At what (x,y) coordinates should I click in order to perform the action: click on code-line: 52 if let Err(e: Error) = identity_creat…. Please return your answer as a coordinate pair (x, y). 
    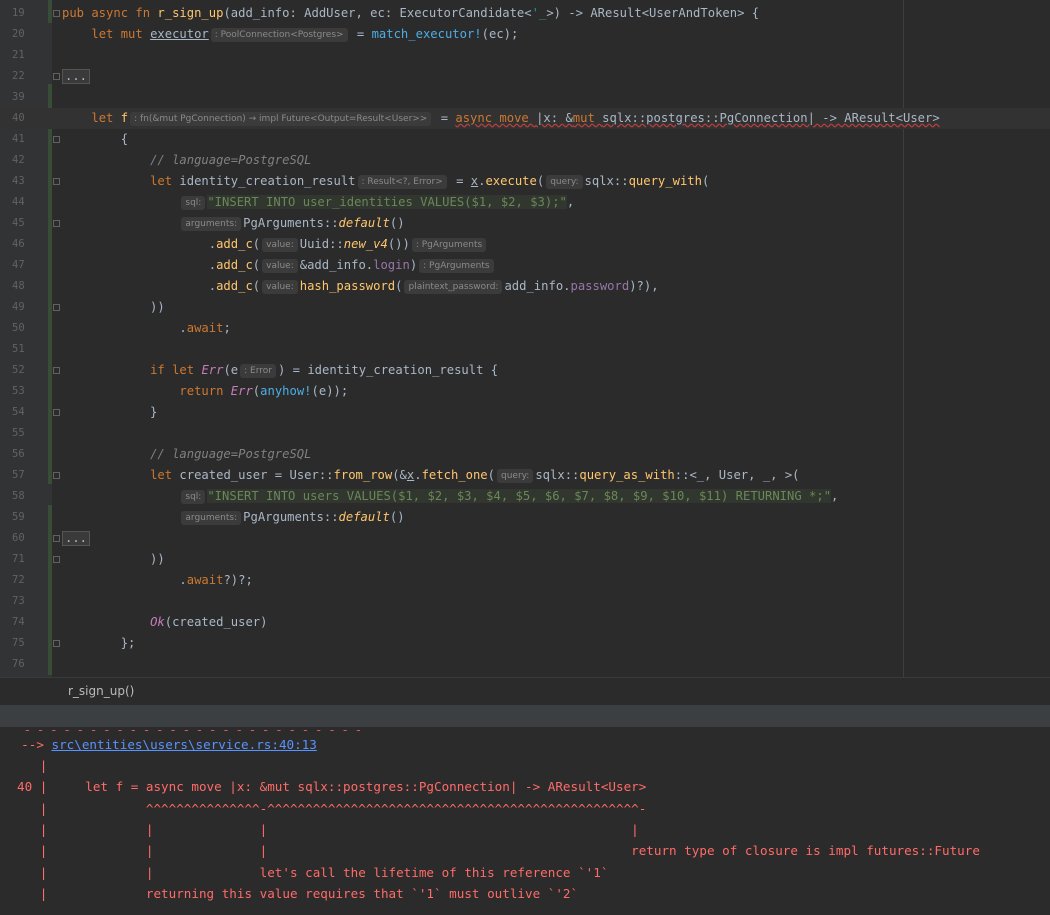
    Looking at the image, I should click on (525, 370).